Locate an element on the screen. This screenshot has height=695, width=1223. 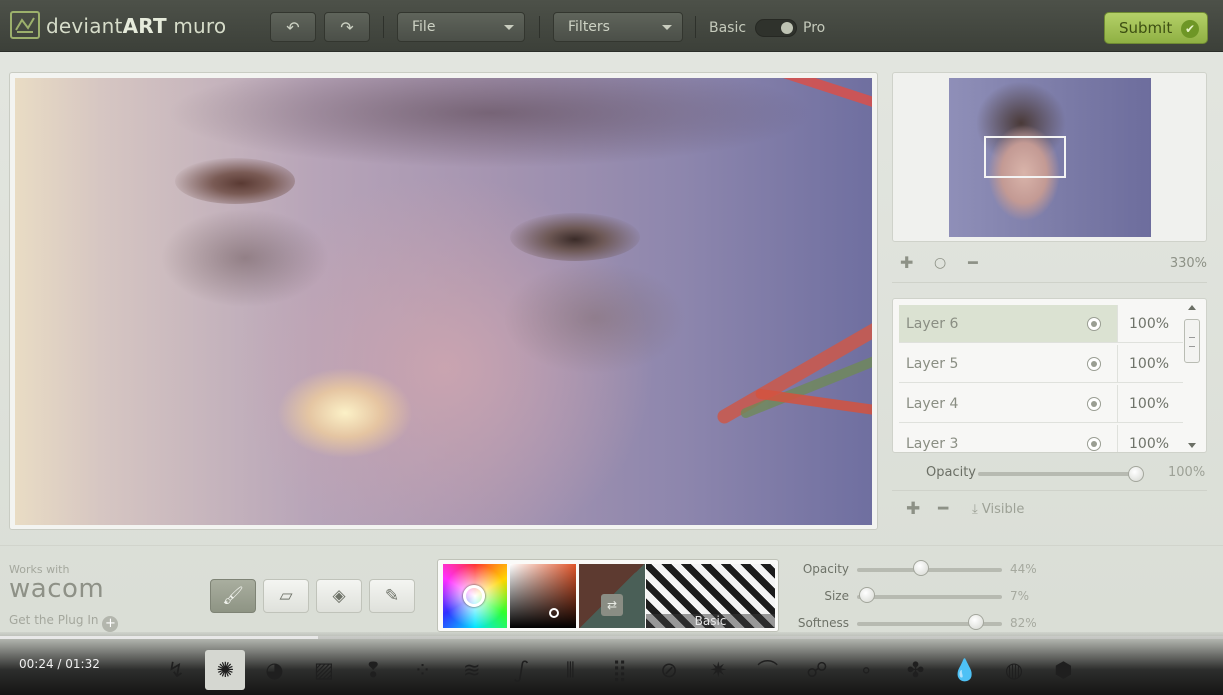
color-panel: ⇄ Basic is located at coordinates (608, 595).